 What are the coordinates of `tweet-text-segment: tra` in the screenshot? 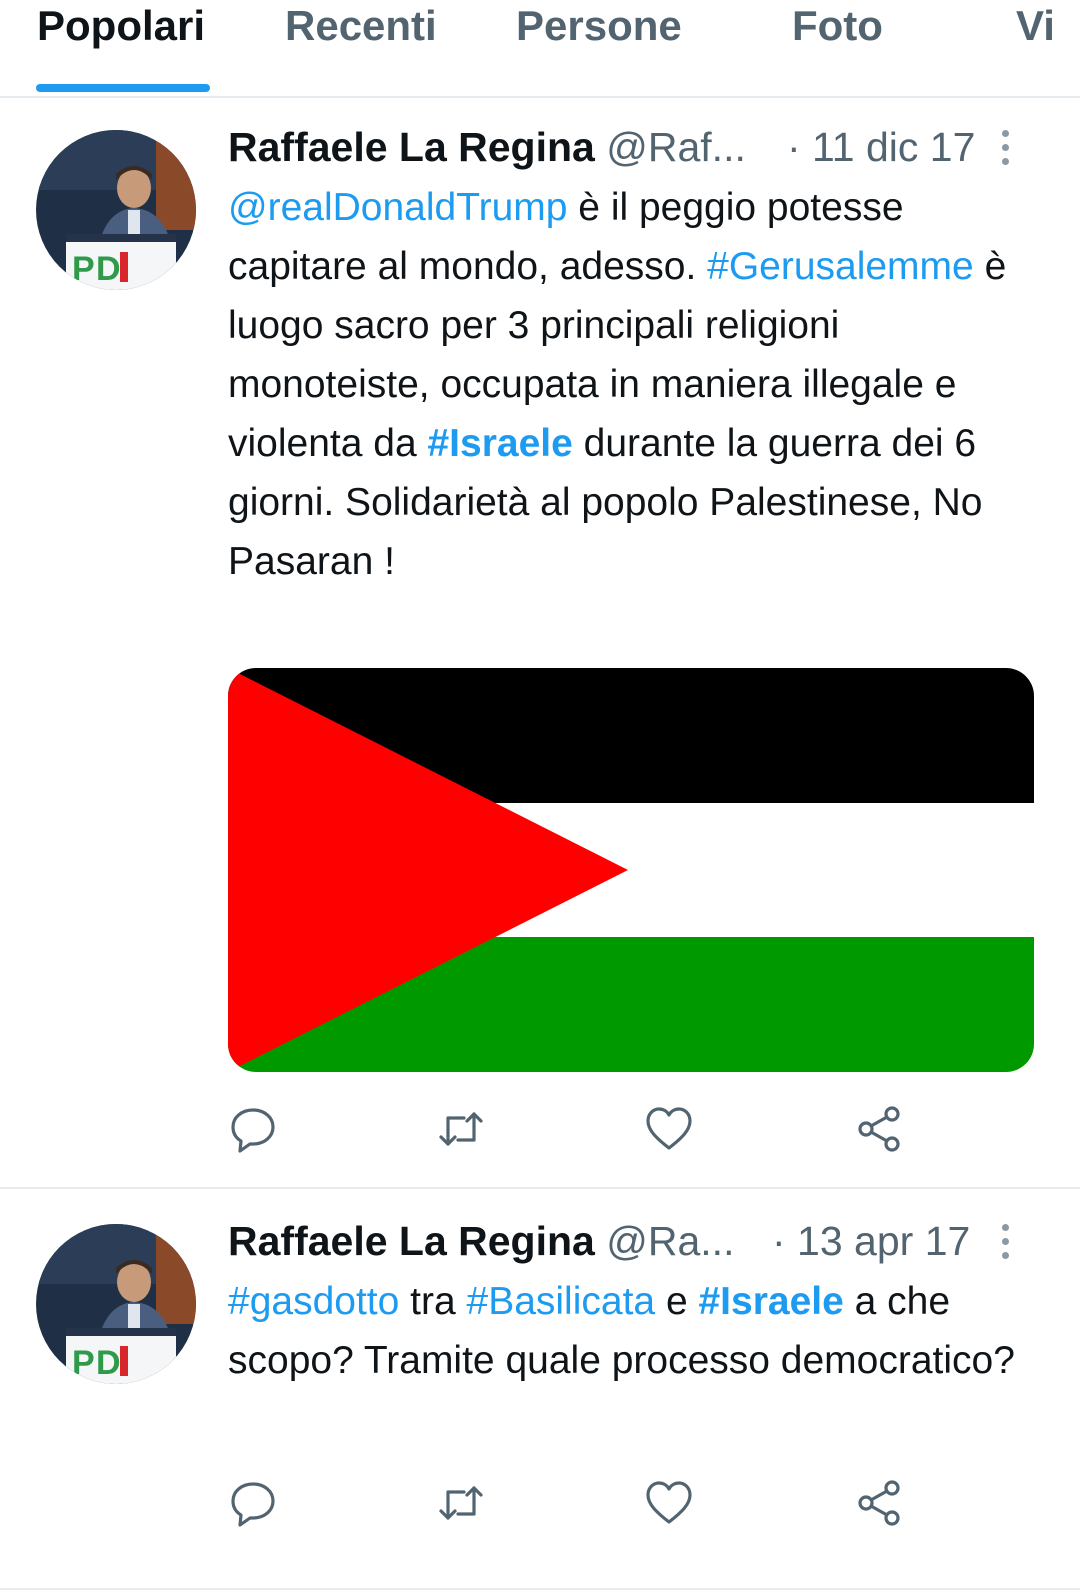 It's located at (433, 1301).